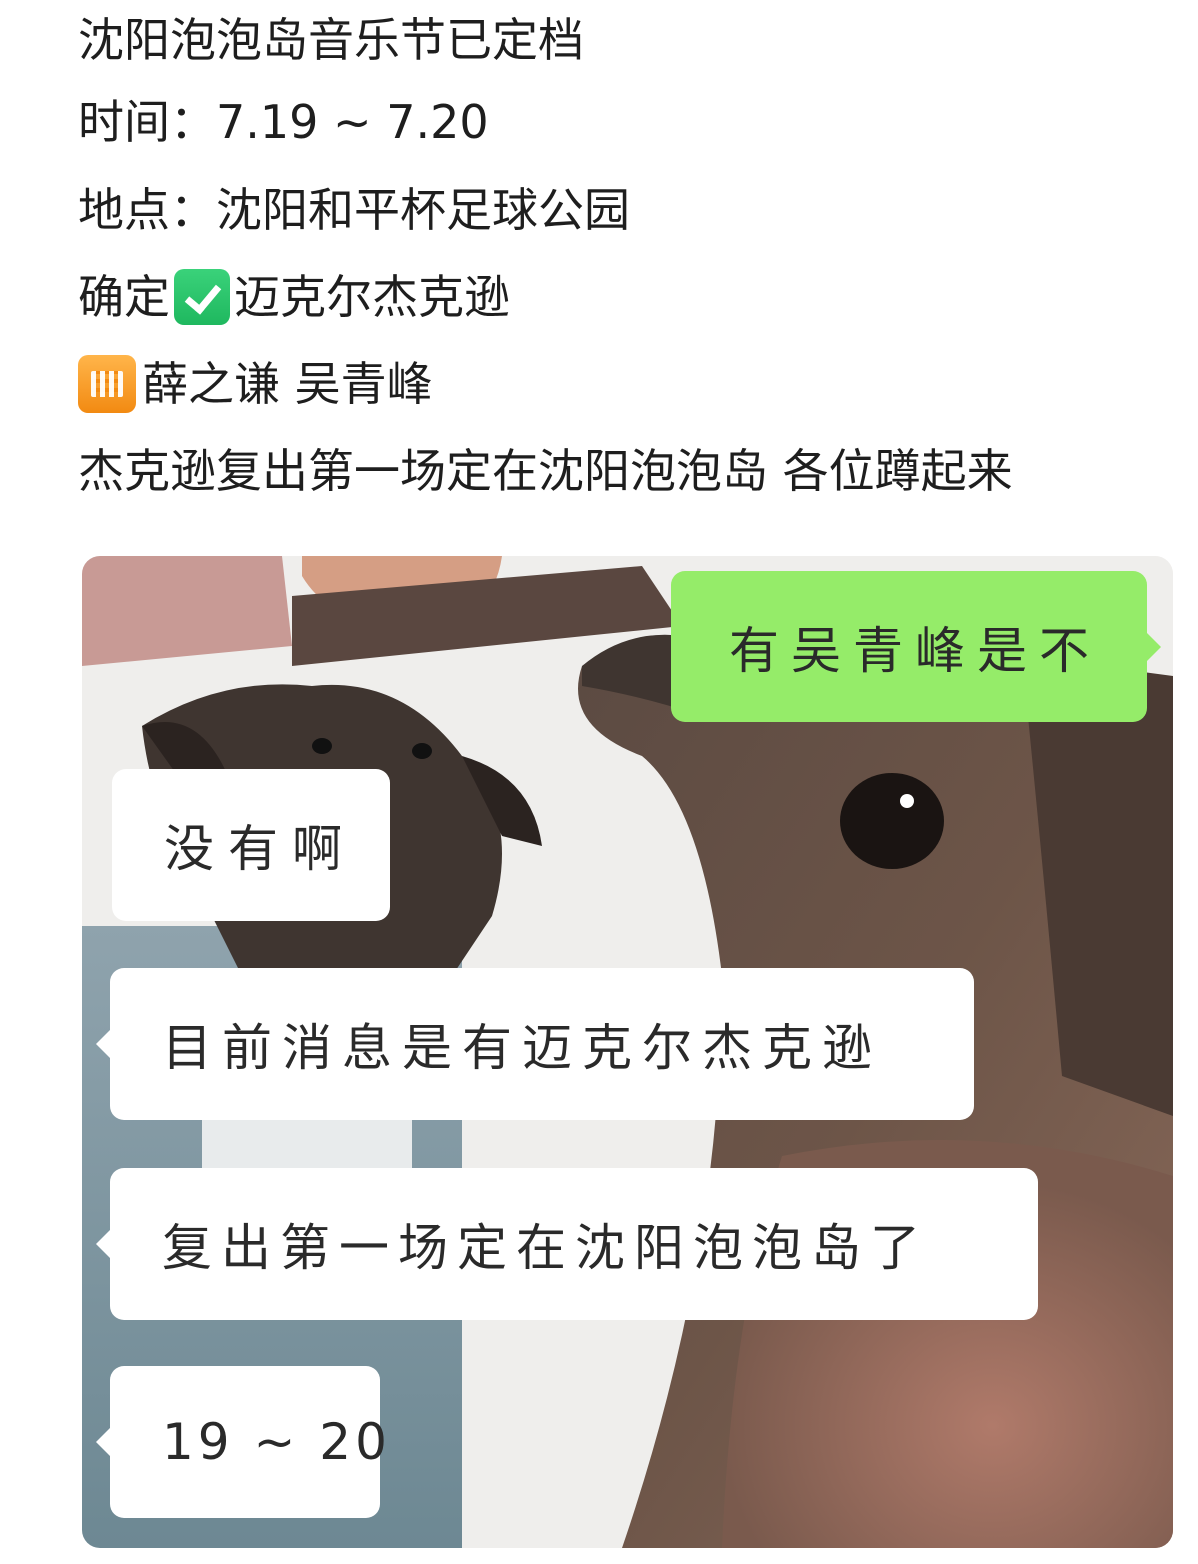  I want to click on confirmed-label: 确定, so click(124, 297).